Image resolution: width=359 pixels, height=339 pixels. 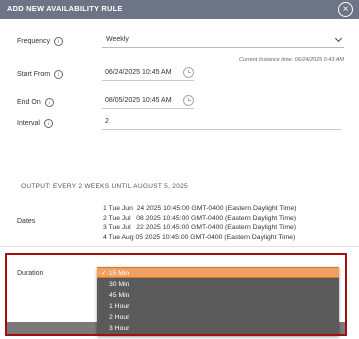 What do you see at coordinates (117, 39) in the screenshot?
I see `frequency-value: Weekly` at bounding box center [117, 39].